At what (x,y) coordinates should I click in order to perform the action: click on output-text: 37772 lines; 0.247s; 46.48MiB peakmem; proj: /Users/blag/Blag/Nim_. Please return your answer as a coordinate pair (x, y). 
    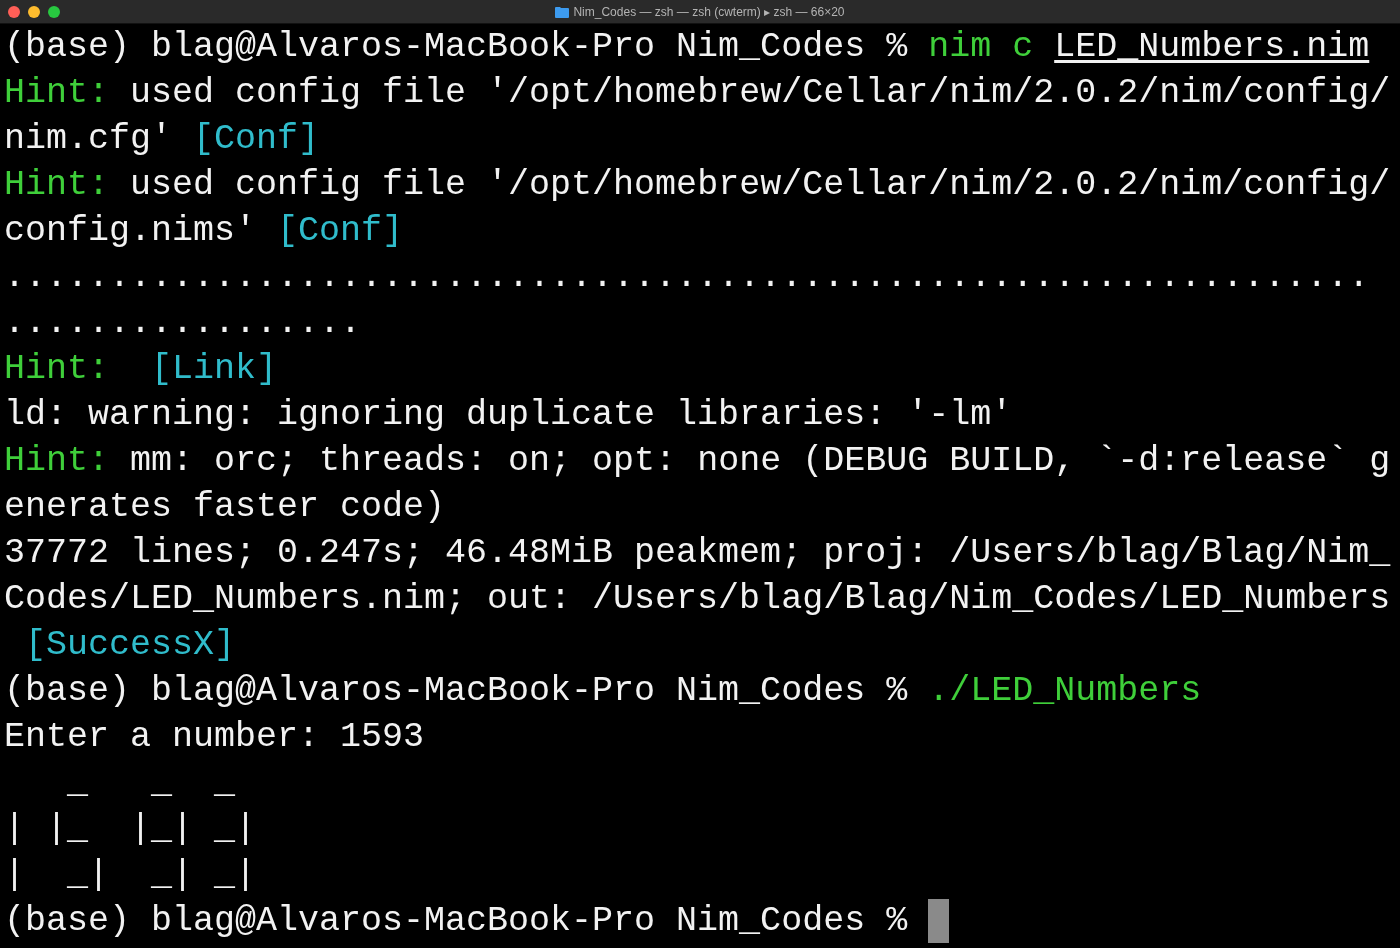
    Looking at the image, I should click on (697, 553).